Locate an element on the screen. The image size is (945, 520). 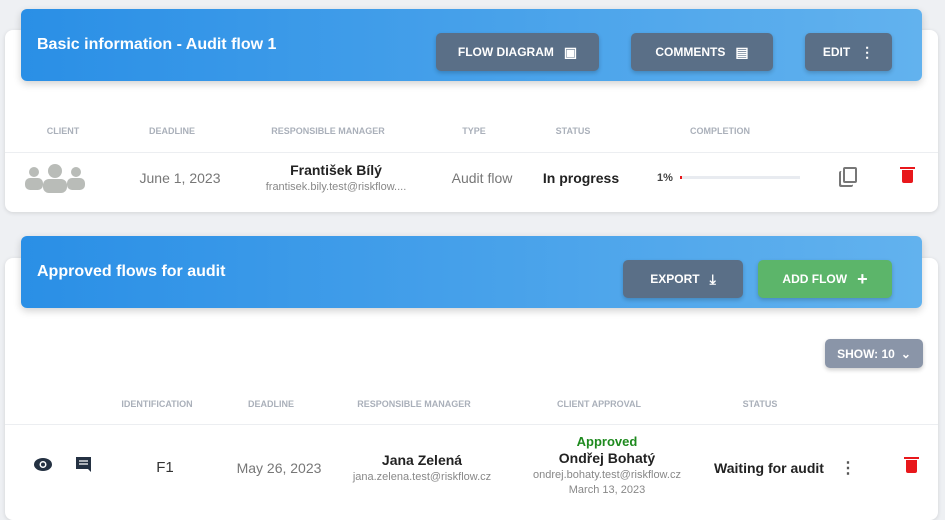
status: In progress is located at coordinates (581, 178).